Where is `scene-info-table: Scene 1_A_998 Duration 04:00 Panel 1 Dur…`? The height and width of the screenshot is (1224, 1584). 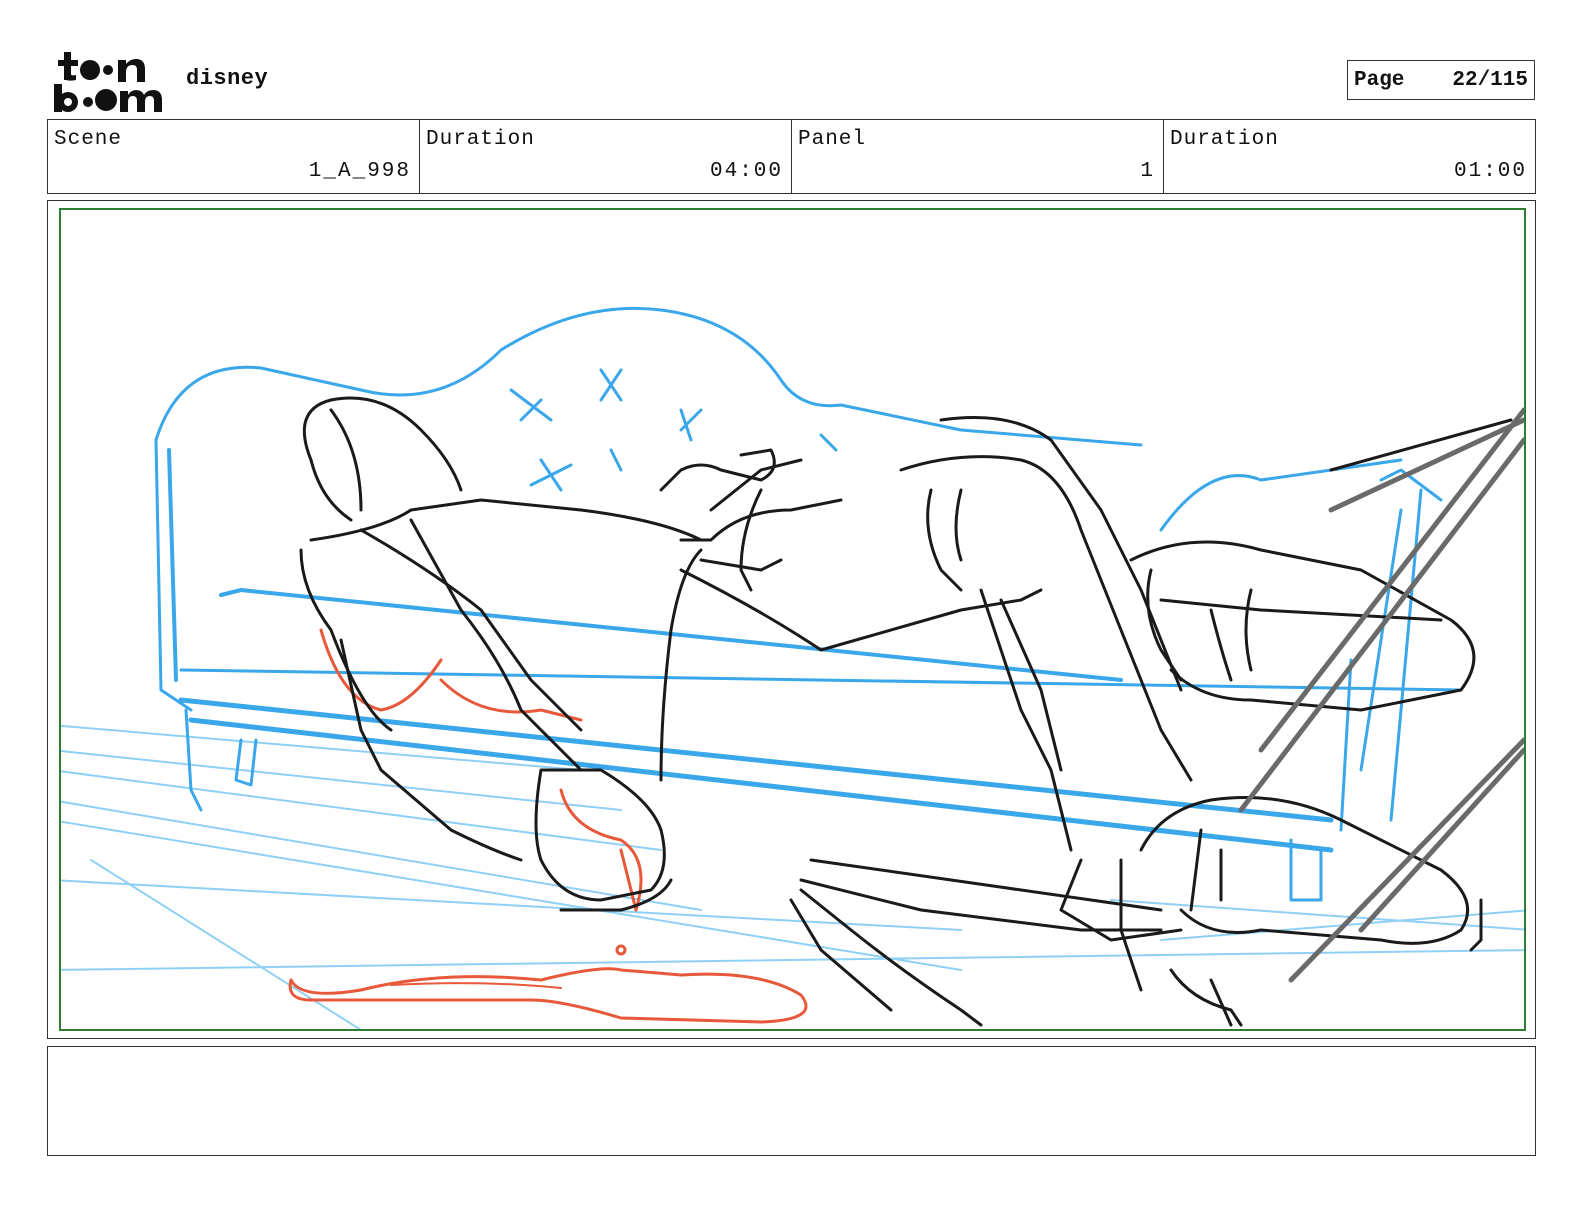 scene-info-table: Scene 1_A_998 Duration 04:00 Panel 1 Dur… is located at coordinates (791, 156).